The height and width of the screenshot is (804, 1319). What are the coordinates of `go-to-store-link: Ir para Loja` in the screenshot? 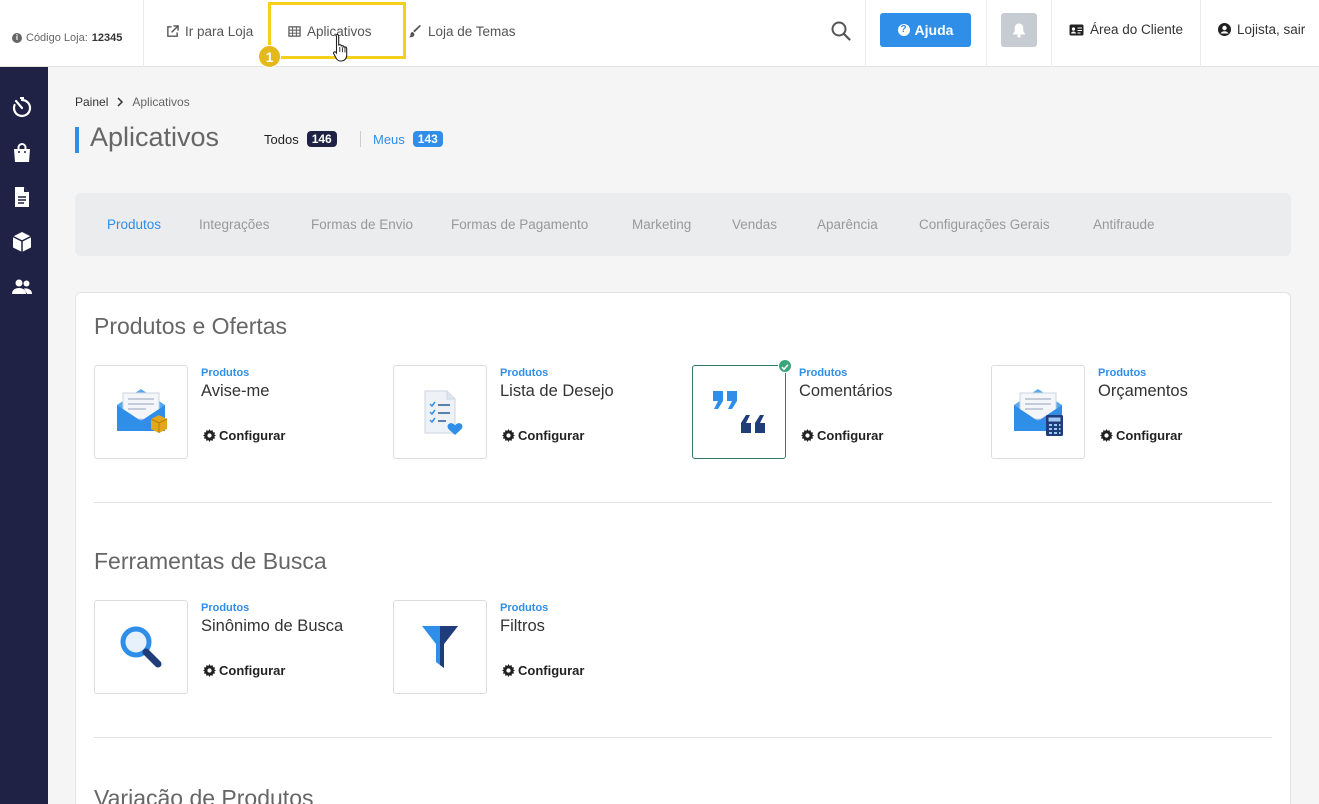 It's located at (209, 31).